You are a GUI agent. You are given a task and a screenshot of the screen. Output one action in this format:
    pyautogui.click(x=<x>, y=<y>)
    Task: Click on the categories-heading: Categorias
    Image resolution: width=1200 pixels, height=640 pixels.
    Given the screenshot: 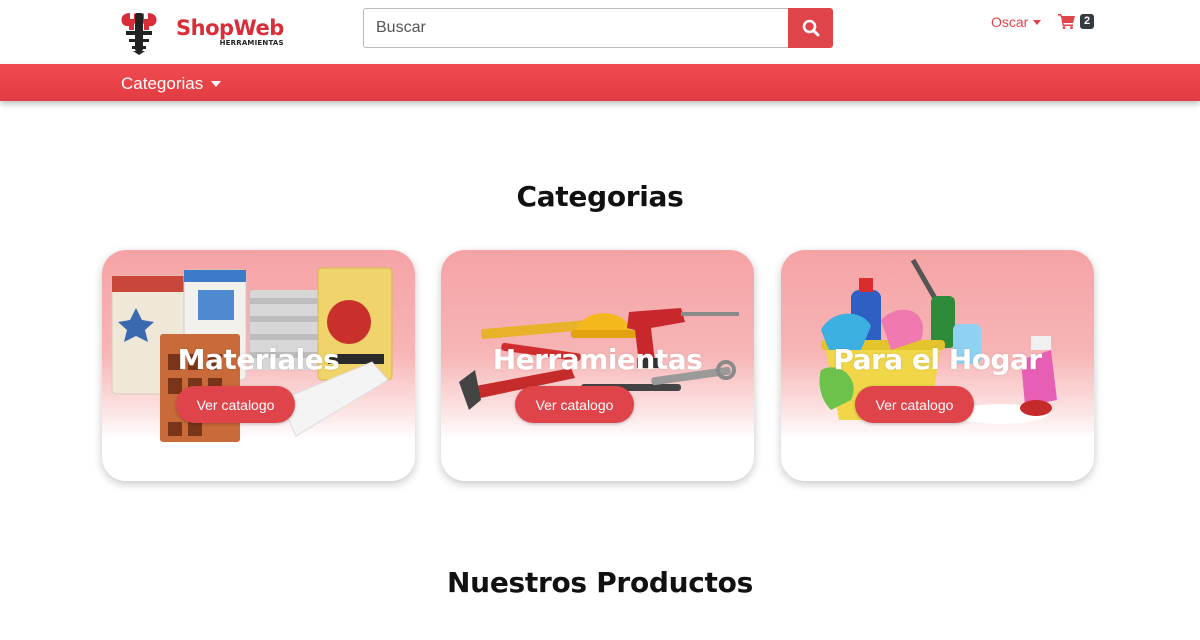 What is the action you would take?
    pyautogui.click(x=600, y=196)
    